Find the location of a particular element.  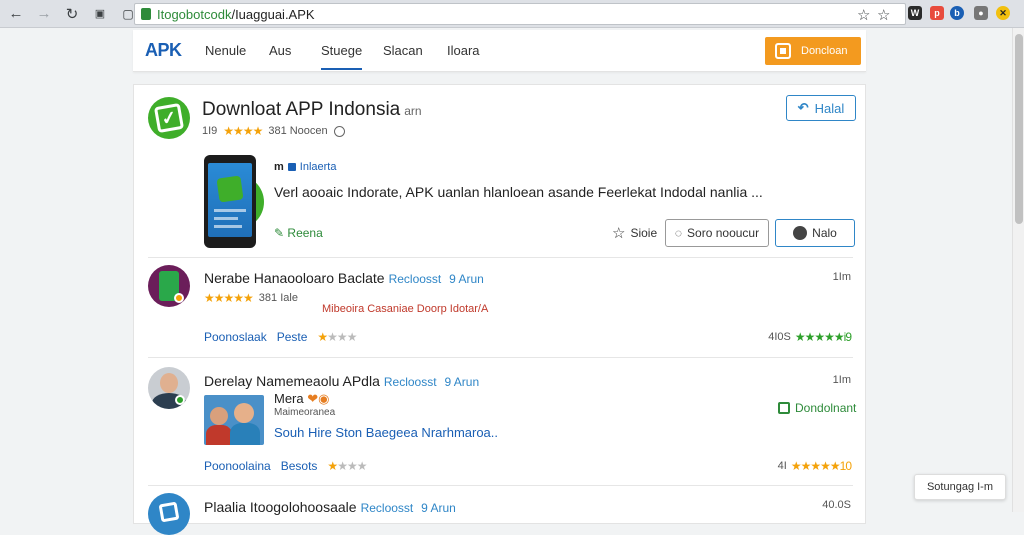

tab-search: Slacan is located at coordinates (403, 50).